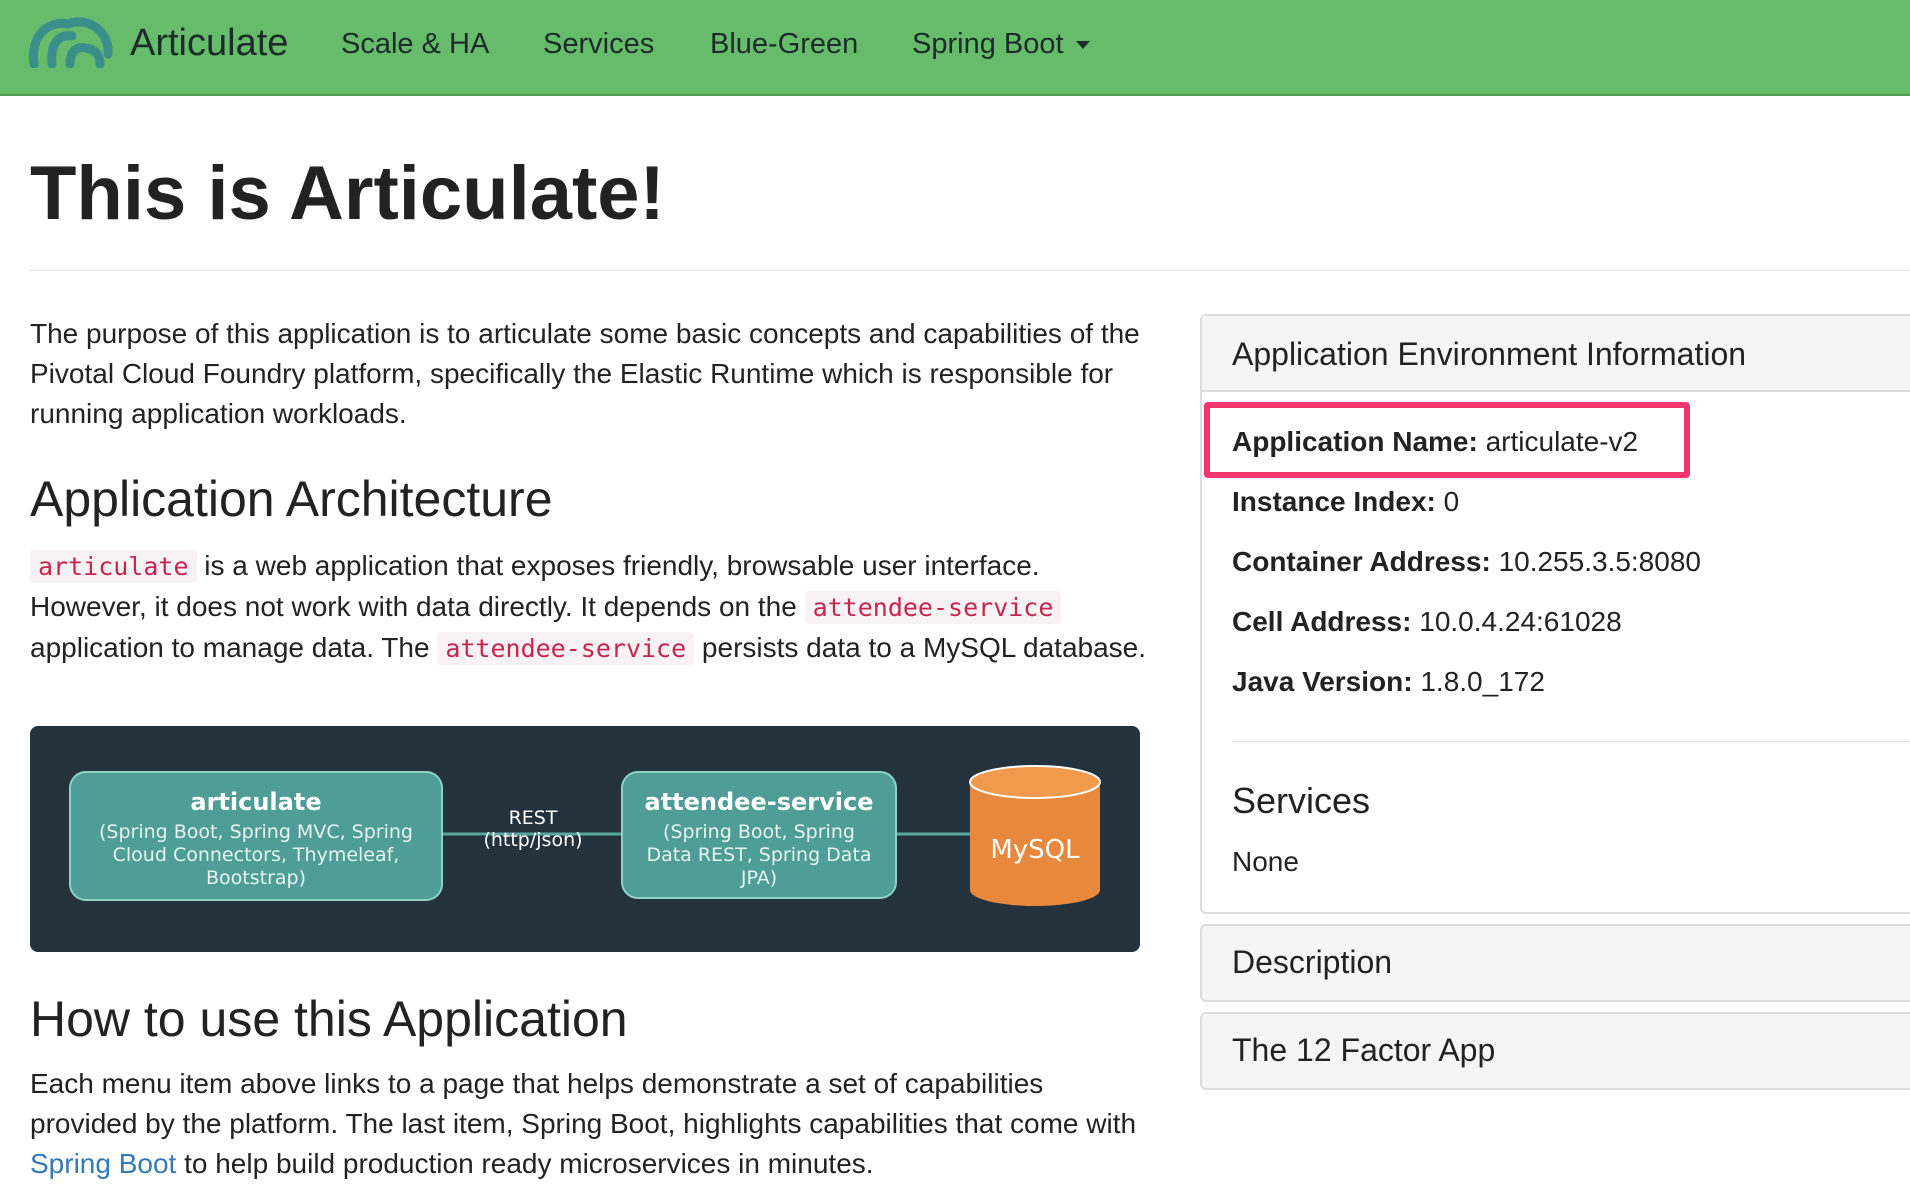 The height and width of the screenshot is (1184, 1910). What do you see at coordinates (256, 855) in the screenshot?
I see `articulate-box-desc-2: Cloud Connectors, Thymeleaf,` at bounding box center [256, 855].